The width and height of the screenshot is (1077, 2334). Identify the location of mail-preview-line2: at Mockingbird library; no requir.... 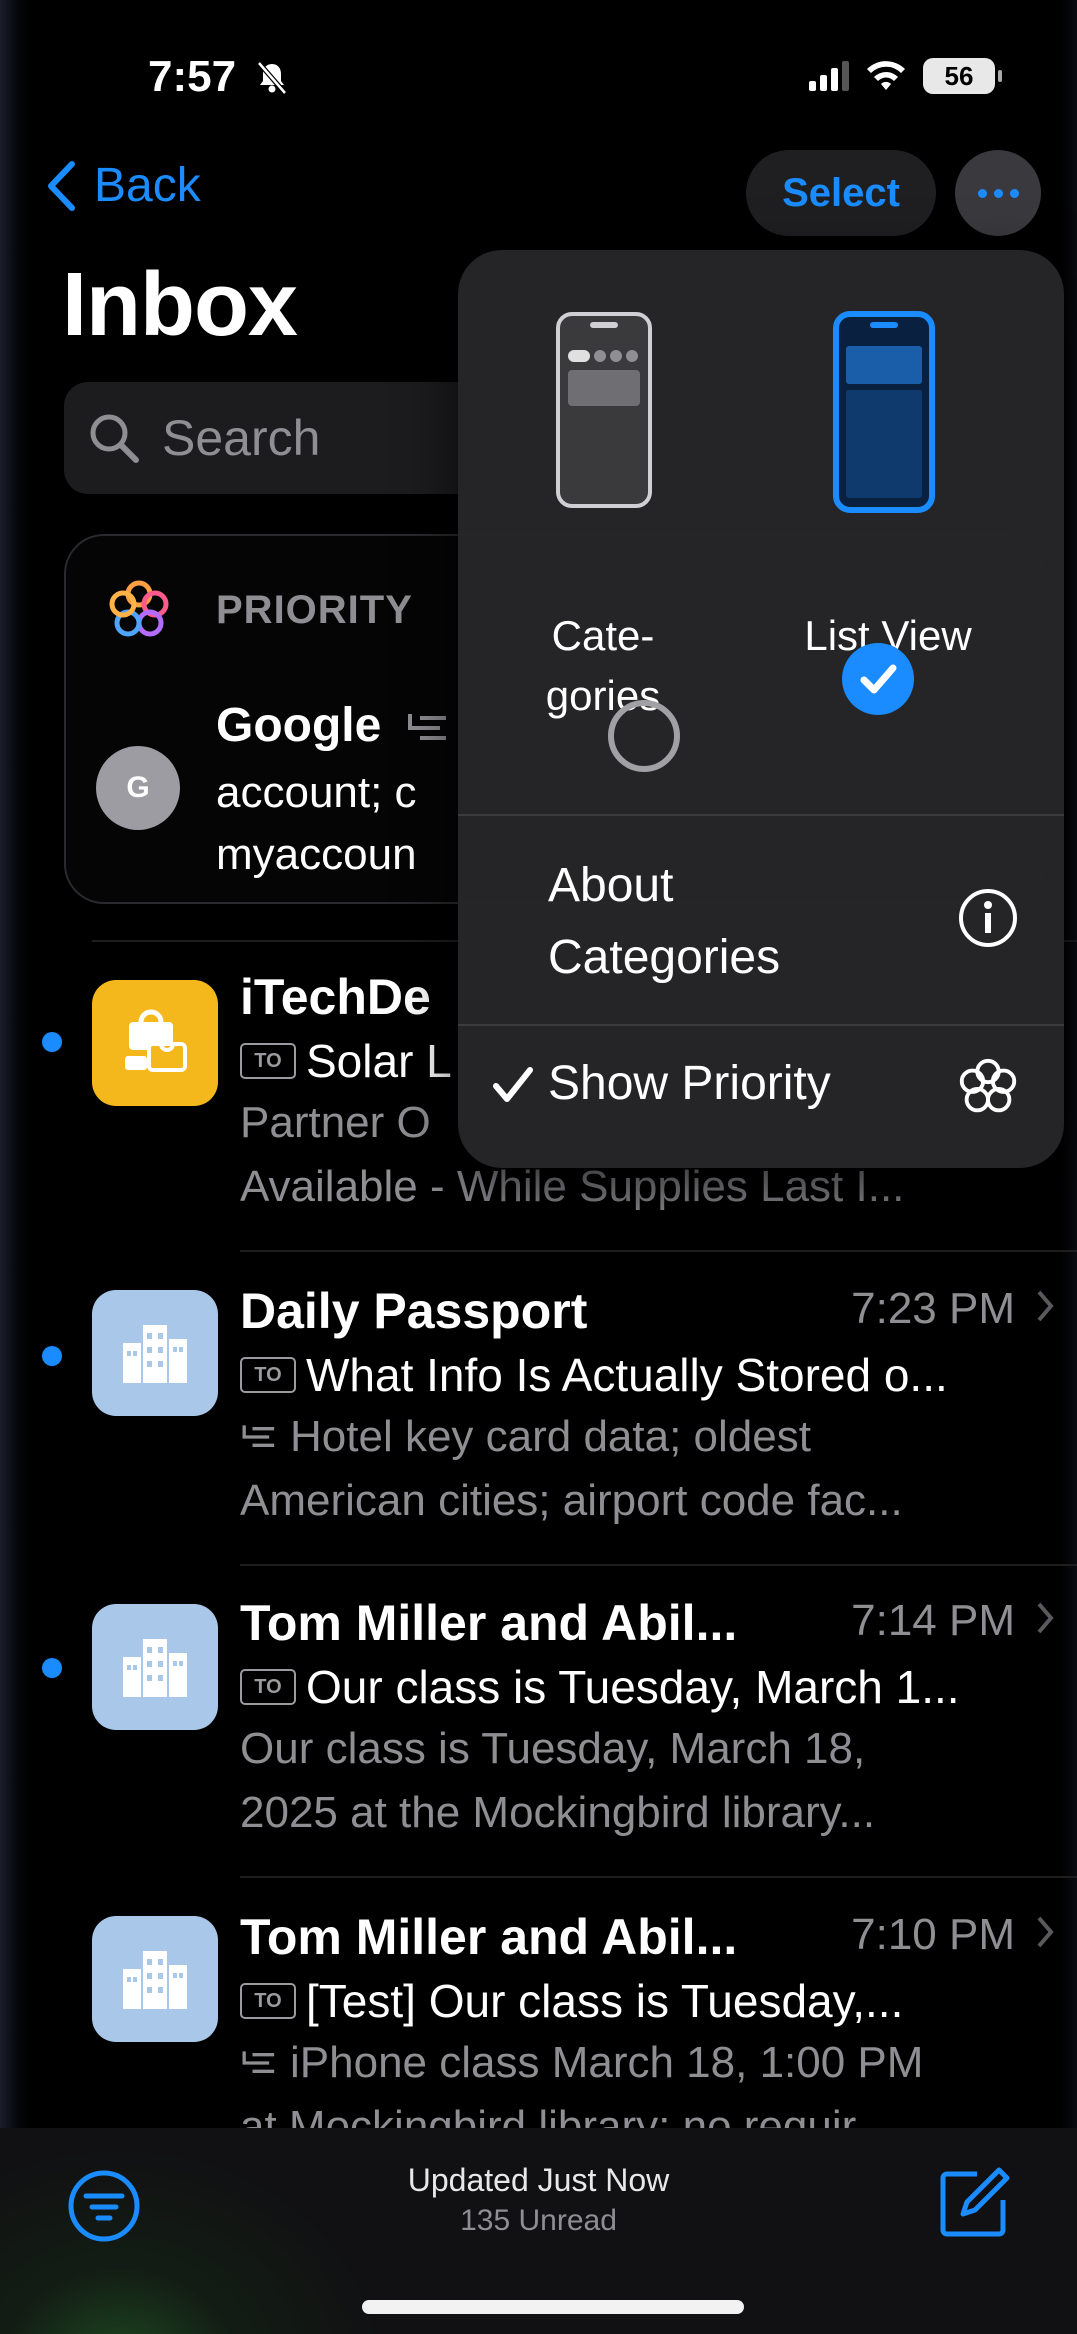
(565, 2115).